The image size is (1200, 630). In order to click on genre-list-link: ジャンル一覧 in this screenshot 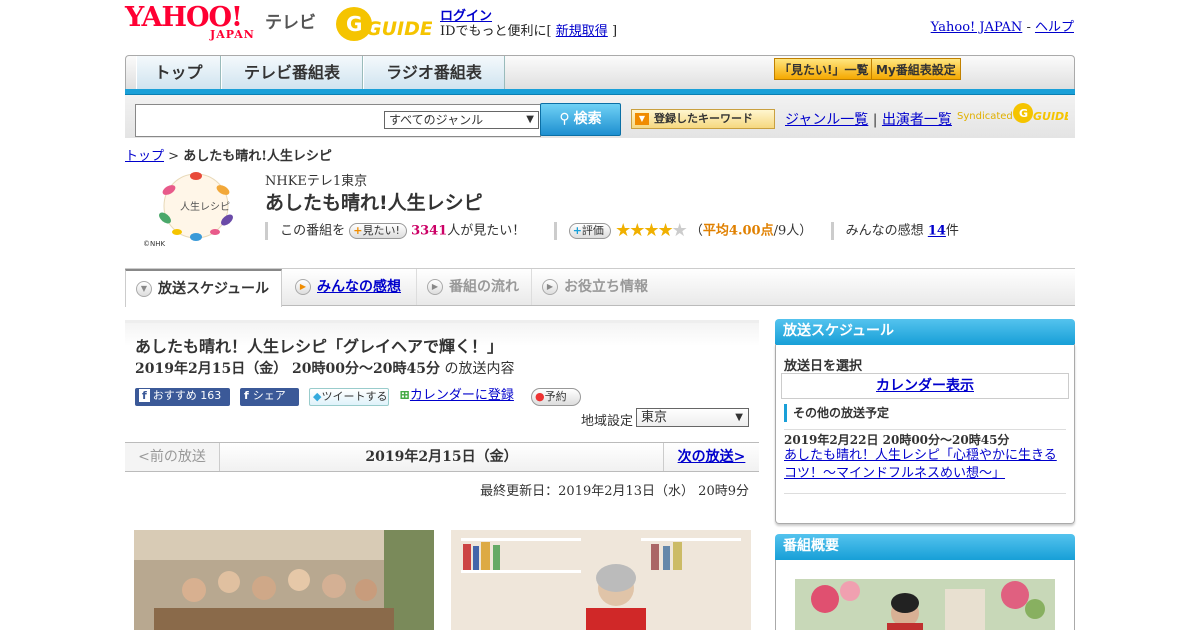, I will do `click(826, 120)`.